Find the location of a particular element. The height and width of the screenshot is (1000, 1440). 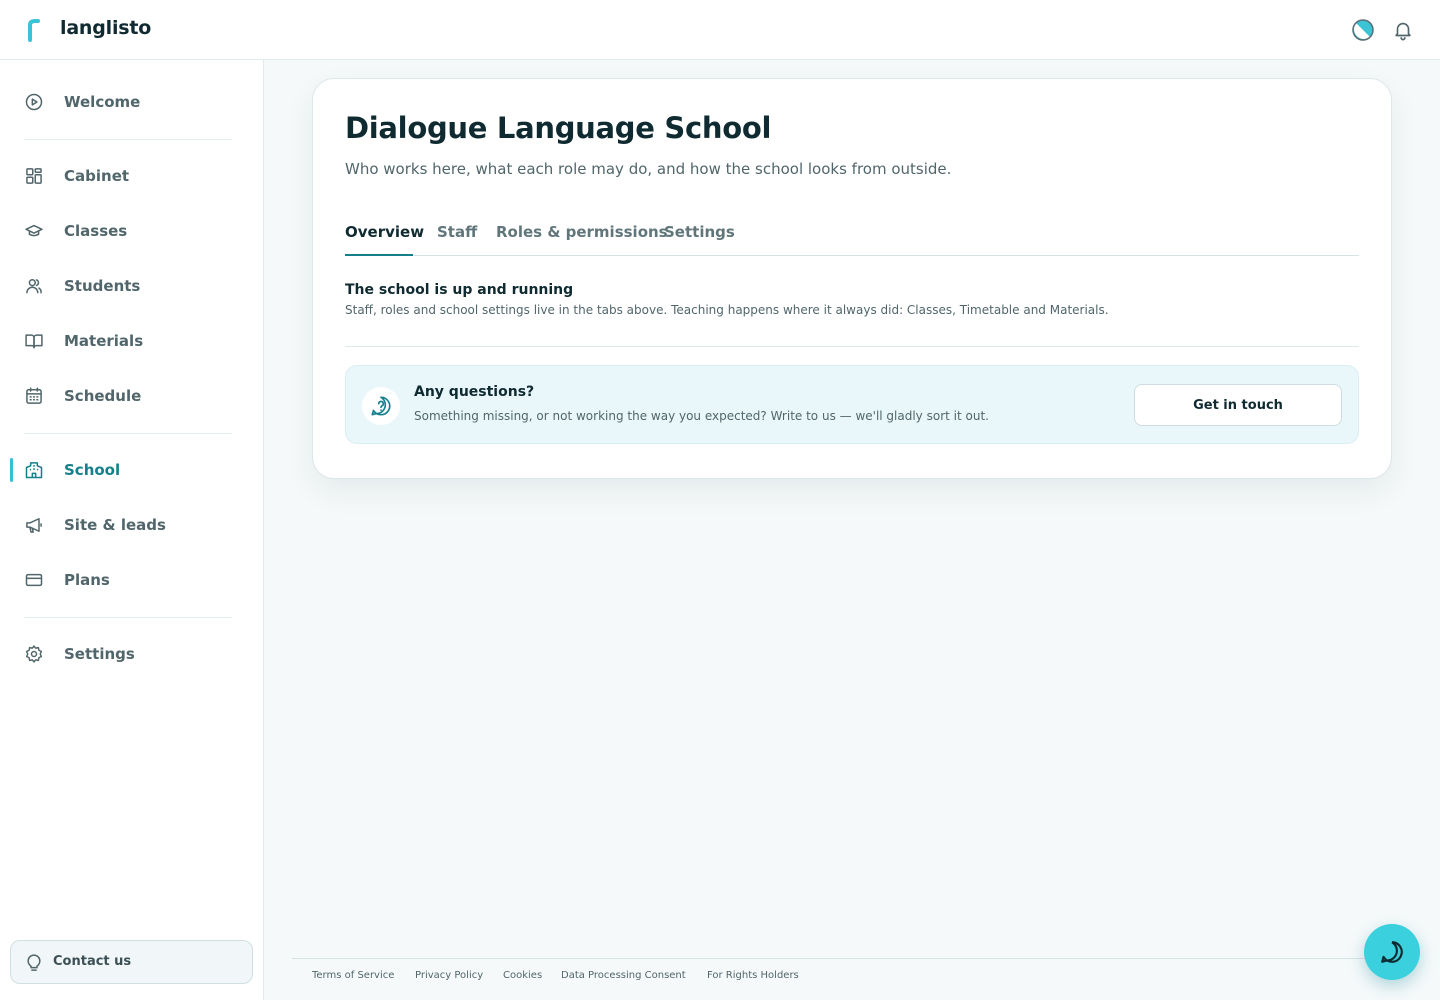

sidebar-item-students: Students is located at coordinates (131, 286).